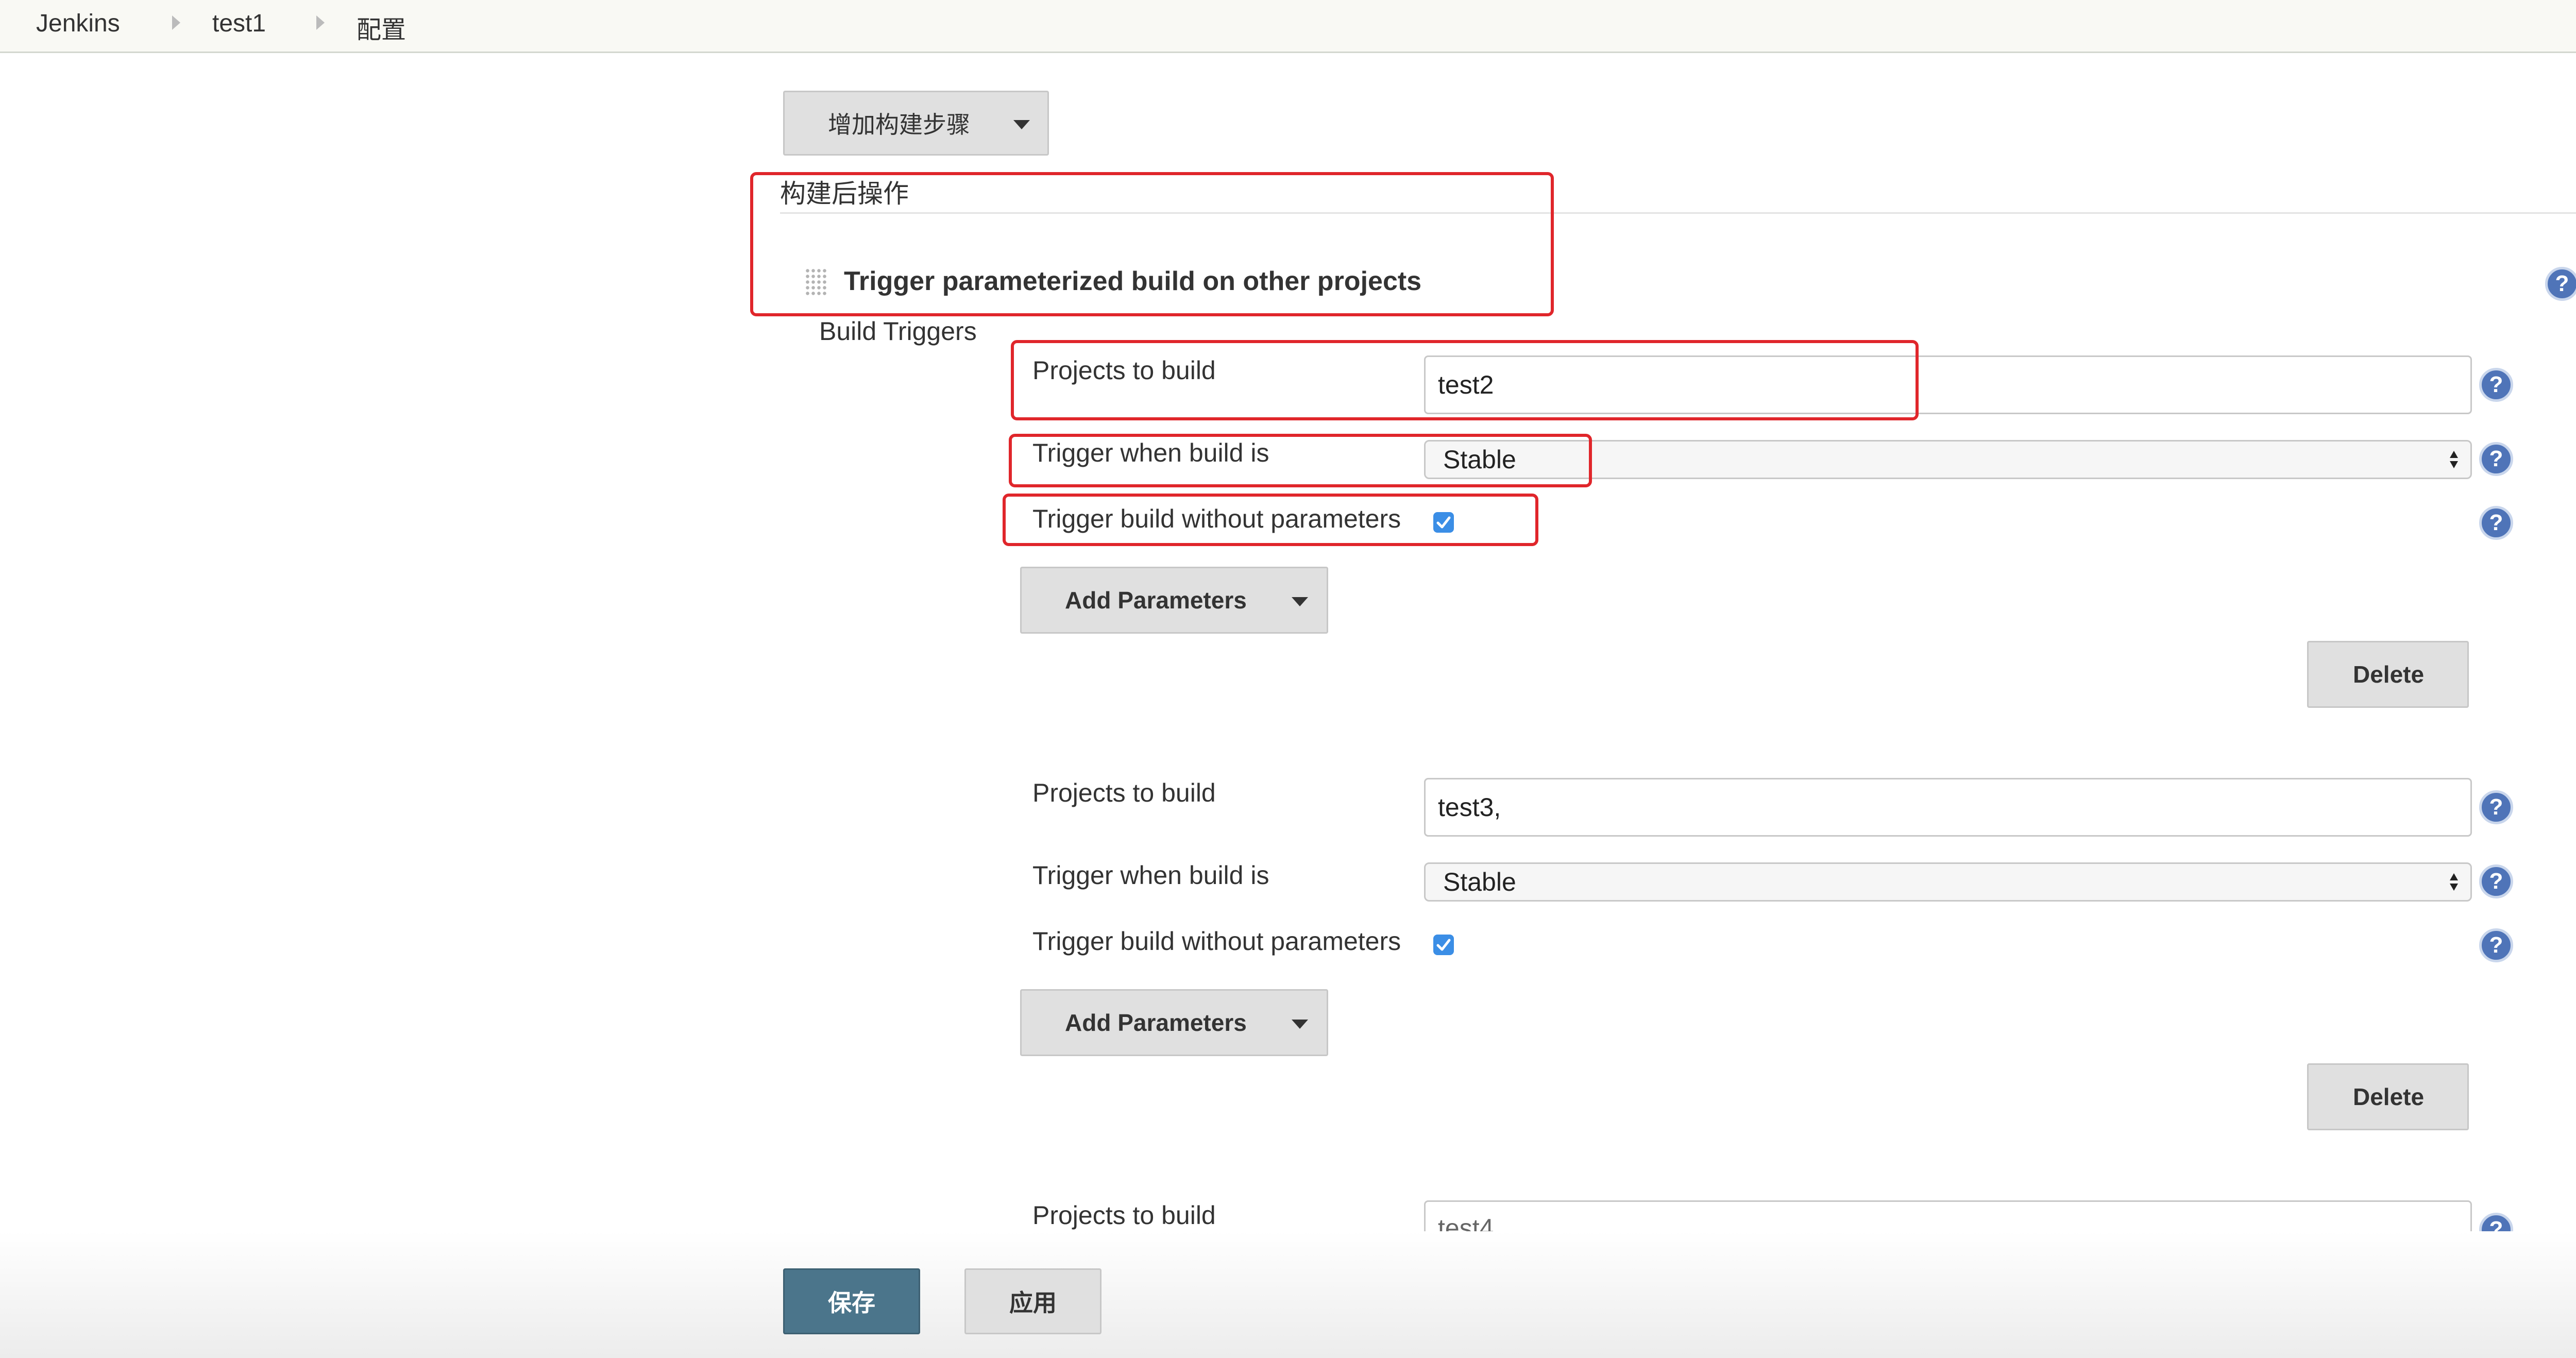 This screenshot has width=2576, height=1358. What do you see at coordinates (1150, 875) in the screenshot?
I see `trigger-when-build-is-label: Trigger when build is` at bounding box center [1150, 875].